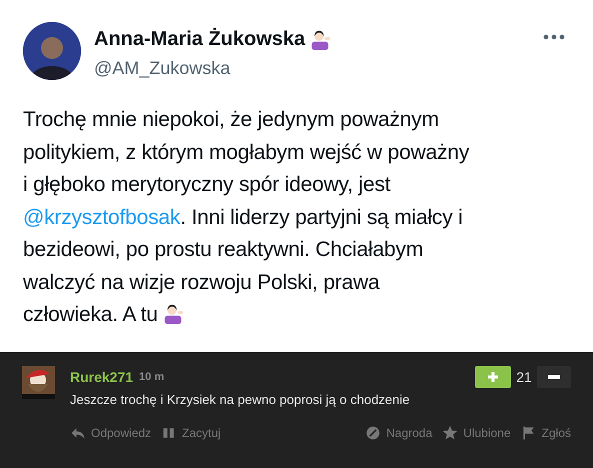 This screenshot has height=468, width=593. I want to click on favorite-button: Ulubione, so click(476, 433).